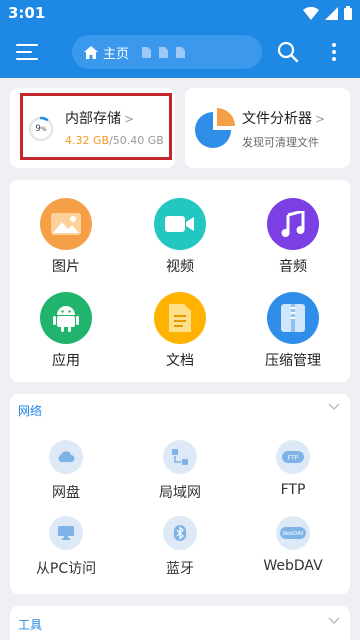 This screenshot has height=640, width=360. I want to click on home-tab: 主页, so click(106, 52).